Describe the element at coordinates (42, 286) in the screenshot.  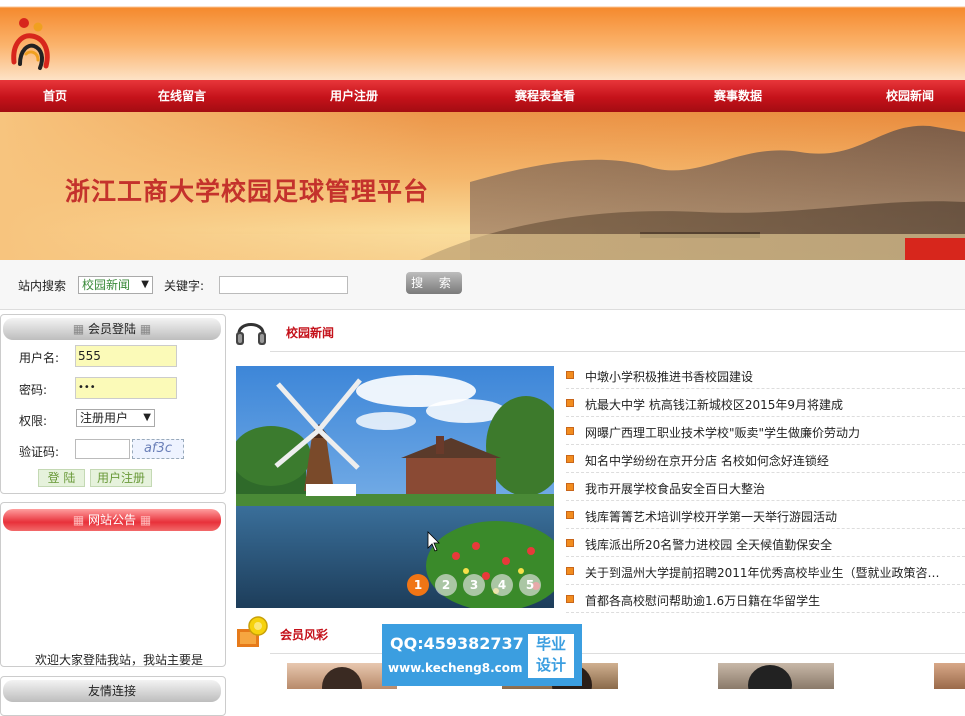
I see `search-label: 站内搜索` at that location.